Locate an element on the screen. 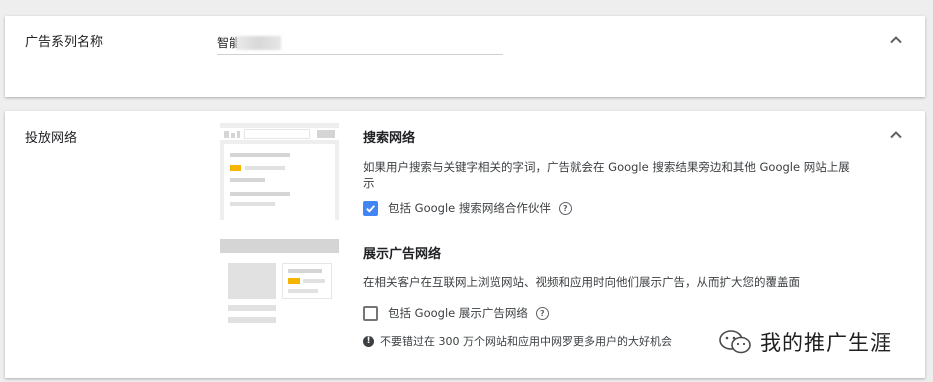  checkmark-icon is located at coordinates (371, 208).